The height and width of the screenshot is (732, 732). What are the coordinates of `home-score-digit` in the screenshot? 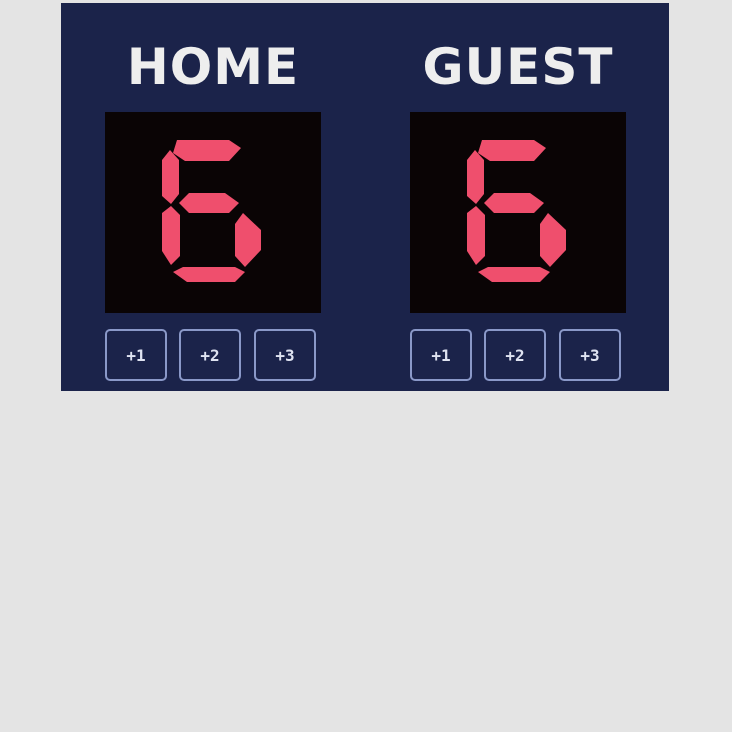 It's located at (211, 211).